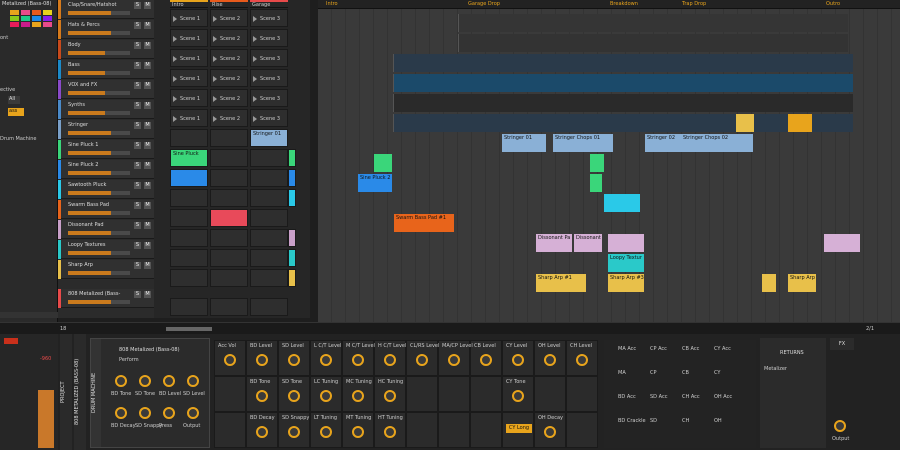 The image size is (900, 450). I want to click on accent-step-label: CY, so click(717, 373).